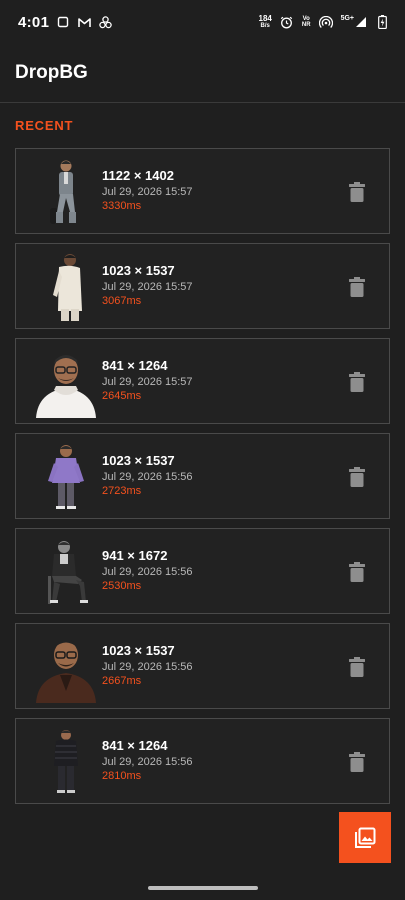 Image resolution: width=405 pixels, height=900 pixels. I want to click on item-duration: 2530ms, so click(122, 586).